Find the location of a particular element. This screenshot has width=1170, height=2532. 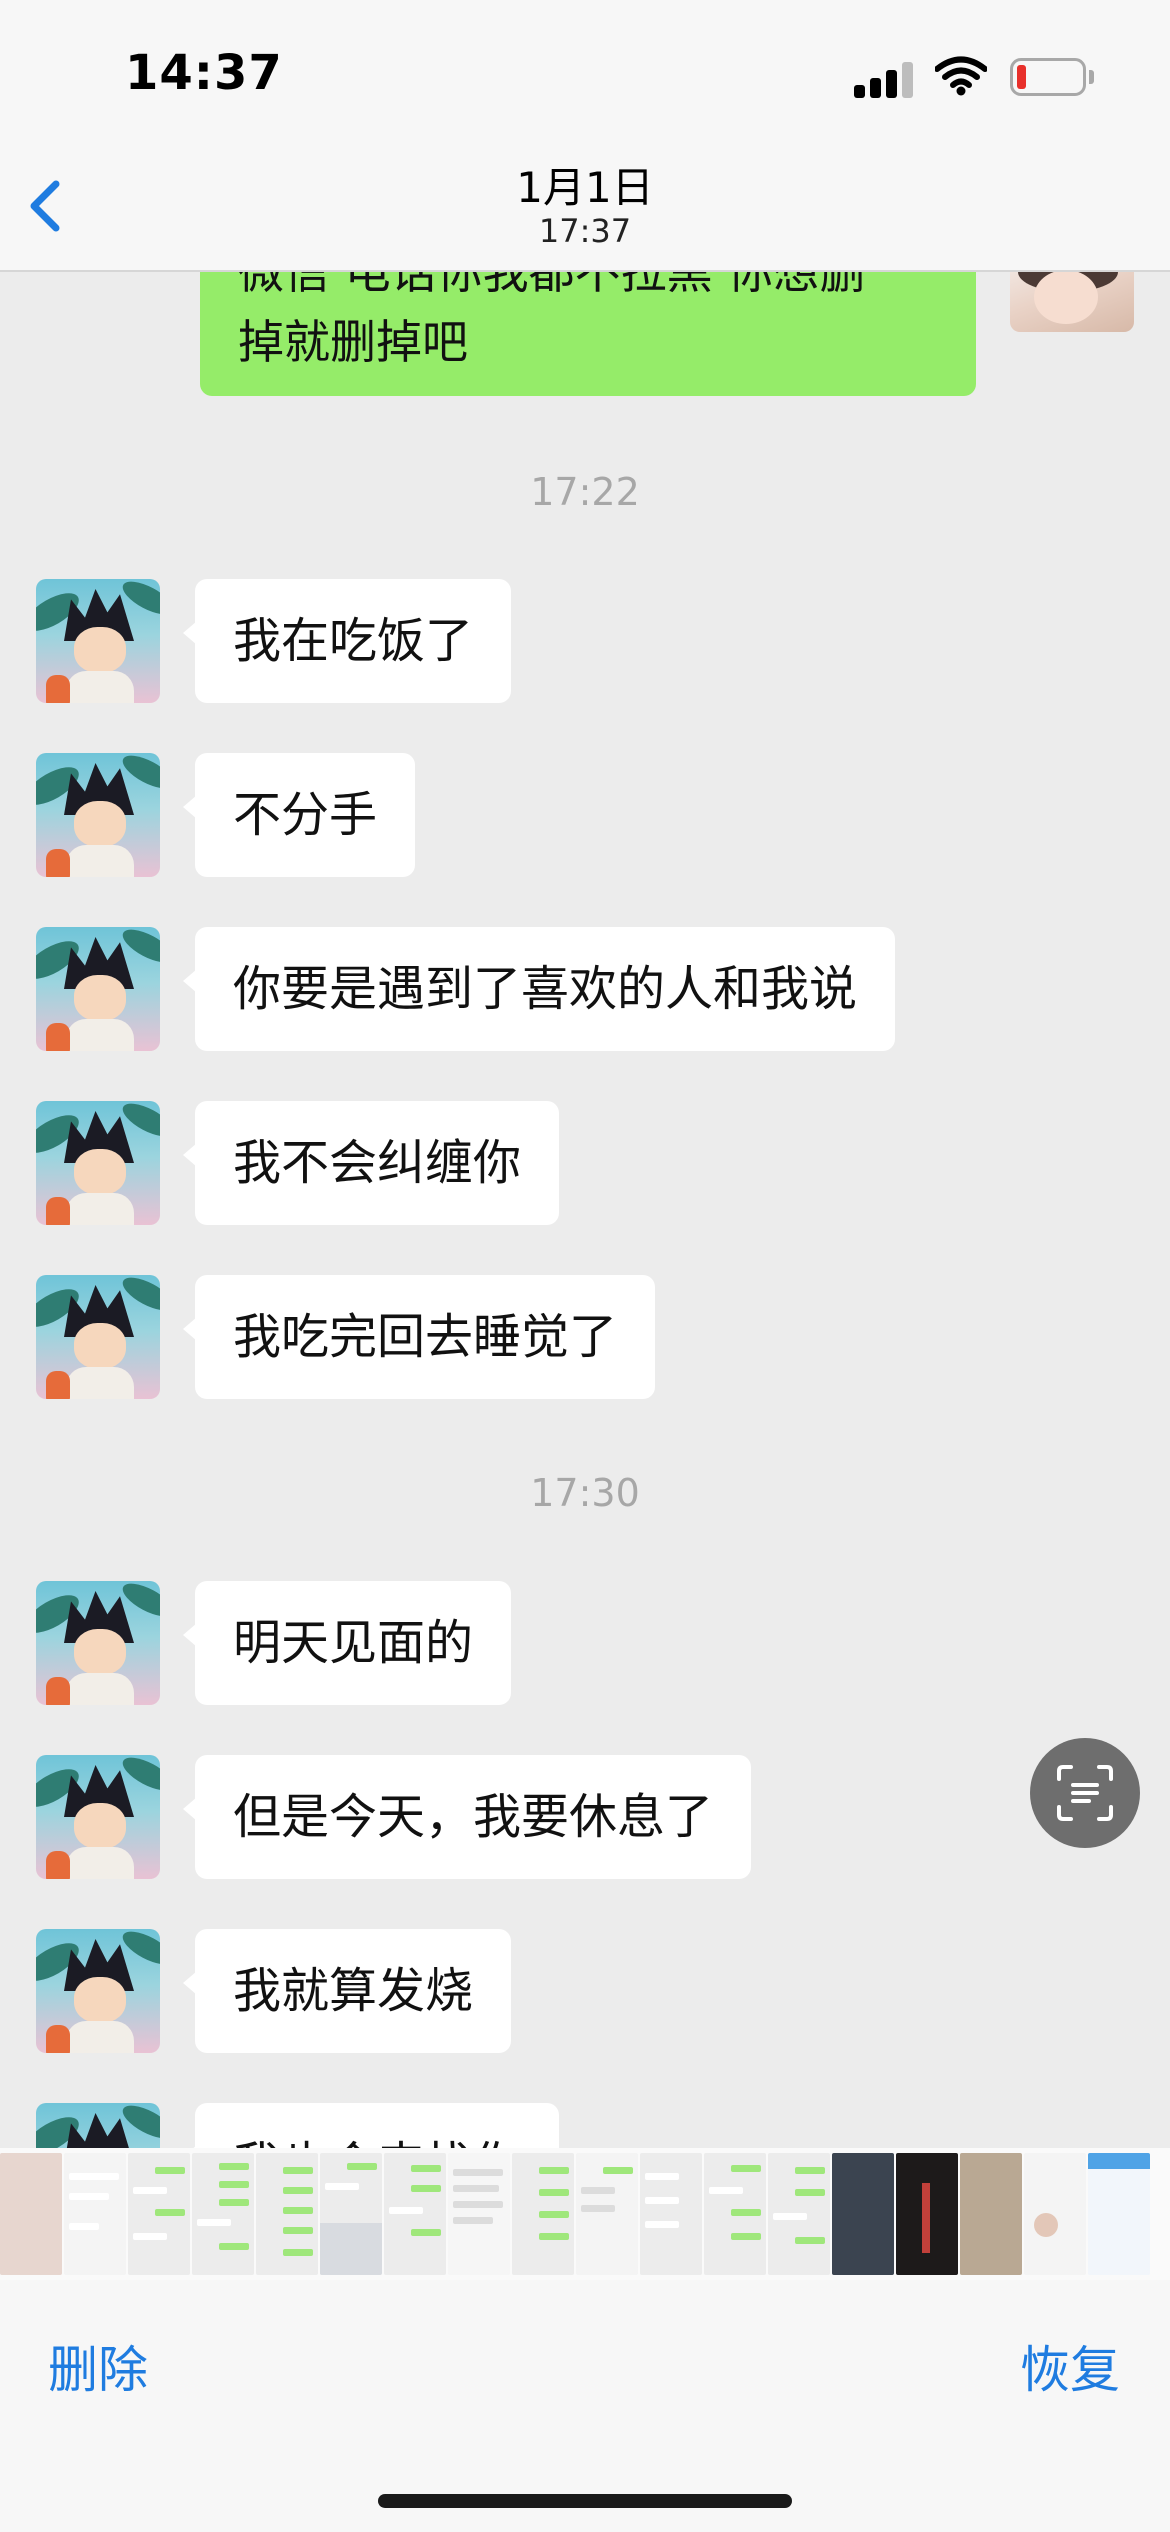

outgoing-message-bubble: 微信 电话你我都不拉黑 你想删 掉就删掉吧 is located at coordinates (588, 334).